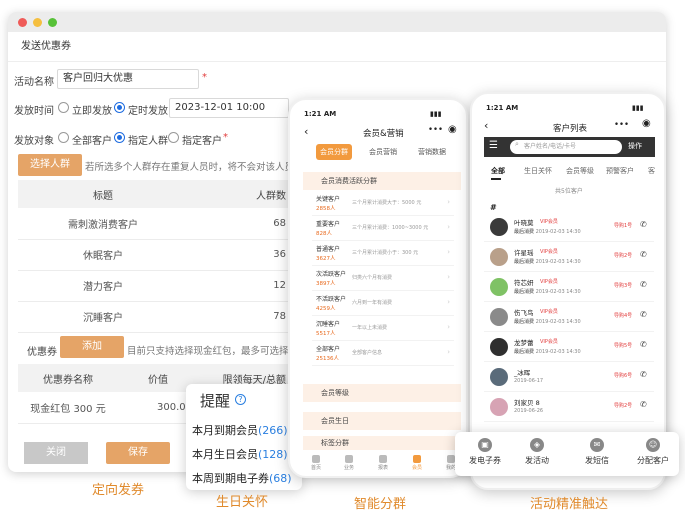 The height and width of the screenshot is (519, 685). I want to click on send-activity-action: ◈ 发活动, so click(537, 452).